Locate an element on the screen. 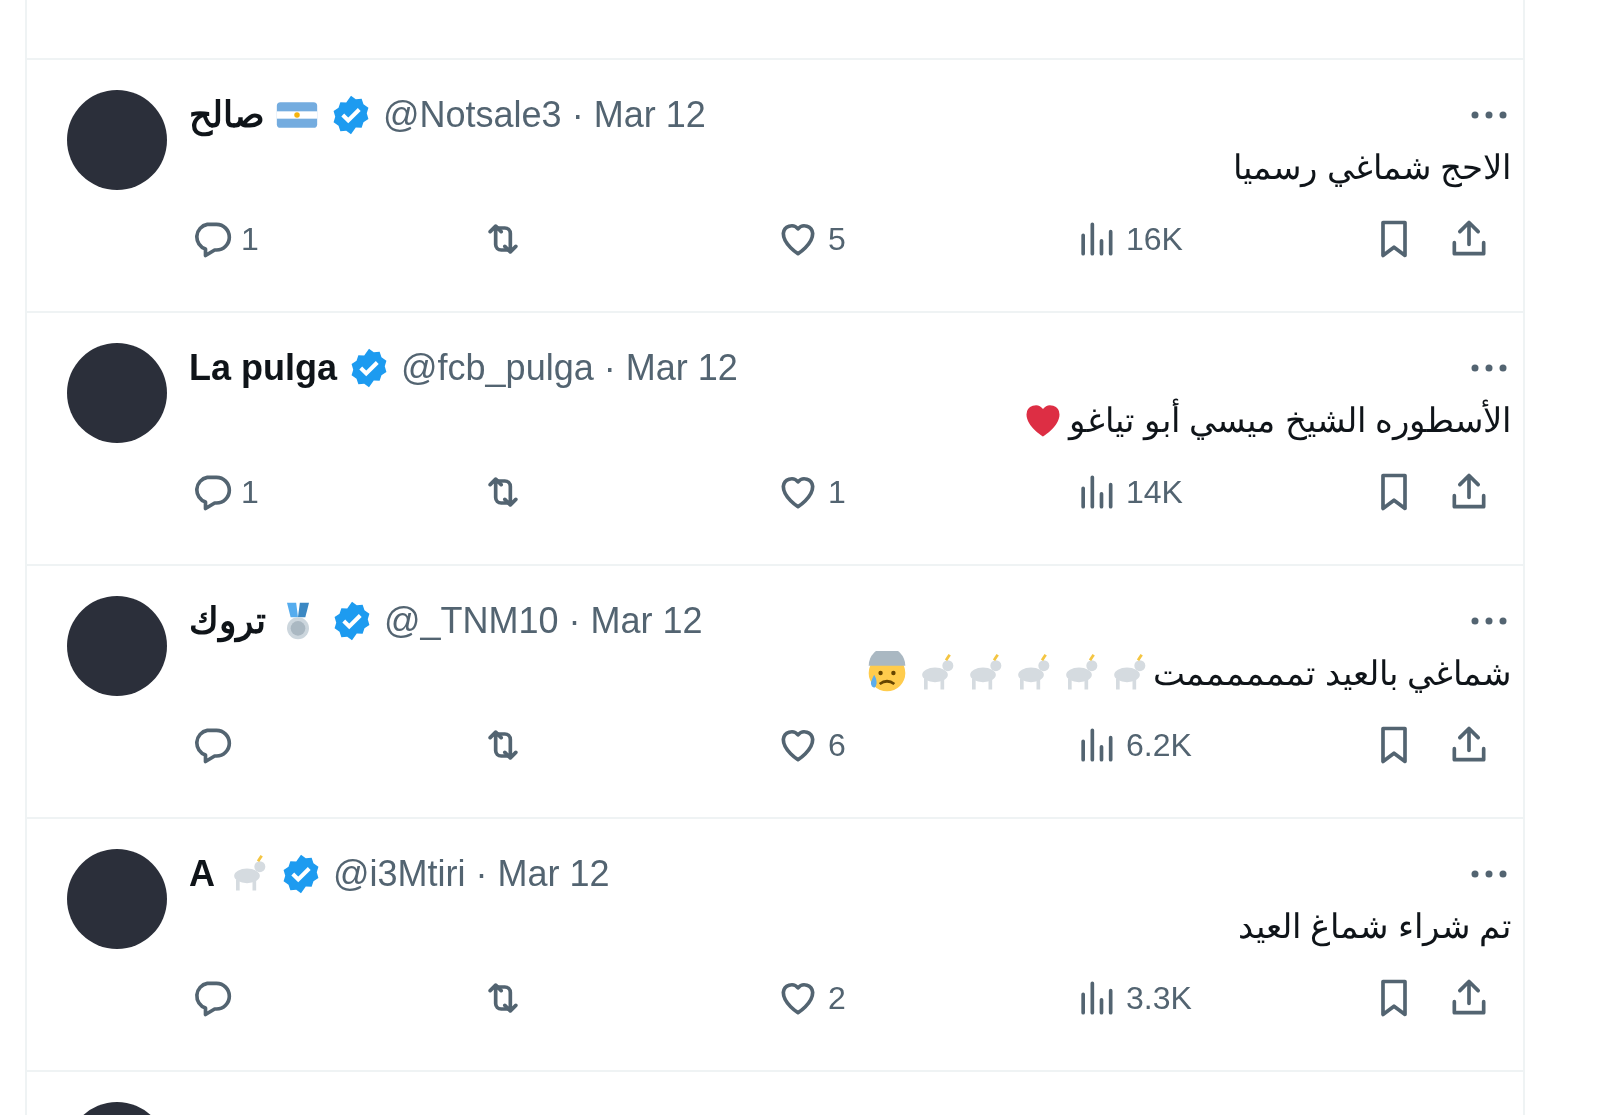 This screenshot has height=1115, width=1600. post-text: الأسطوره الشيخ ميسي أبو تياغو is located at coordinates (1290, 420).